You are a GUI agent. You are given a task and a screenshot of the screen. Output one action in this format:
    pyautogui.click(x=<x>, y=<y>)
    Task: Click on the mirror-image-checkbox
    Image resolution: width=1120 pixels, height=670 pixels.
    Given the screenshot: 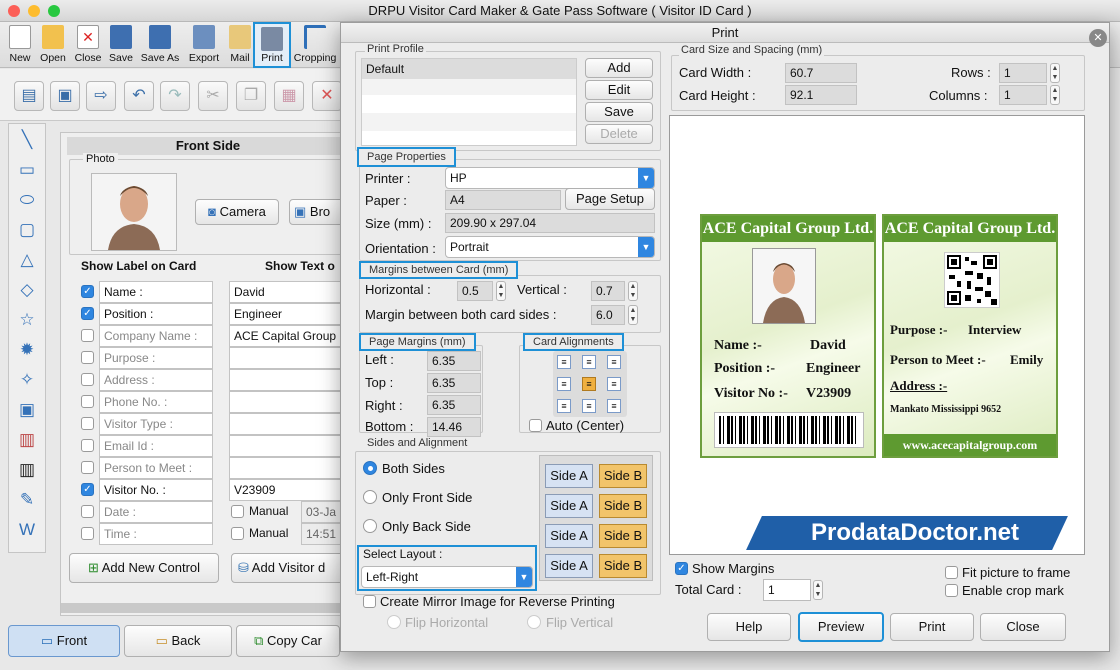 What is the action you would take?
    pyautogui.click(x=369, y=601)
    